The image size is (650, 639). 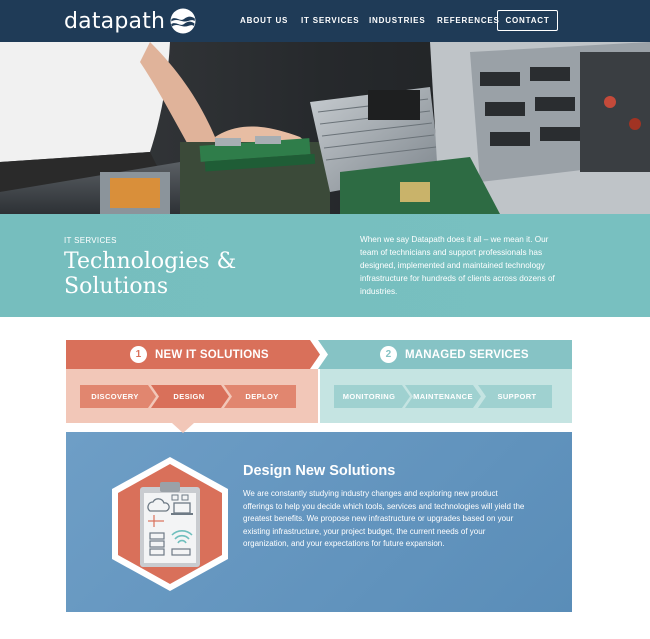 I want to click on tab-number: 1, so click(x=138, y=354).